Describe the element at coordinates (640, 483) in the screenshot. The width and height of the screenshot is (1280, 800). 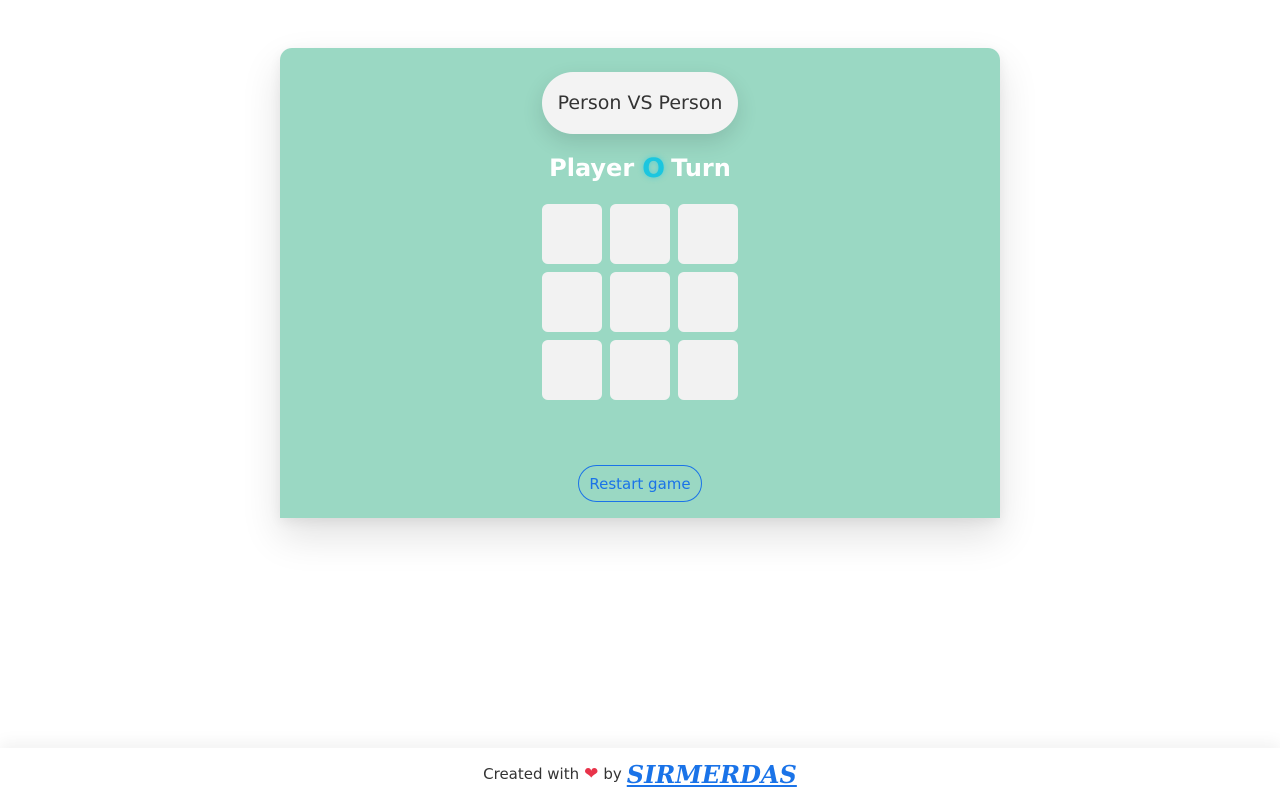
I see `restart-game-button: Restart game` at that location.